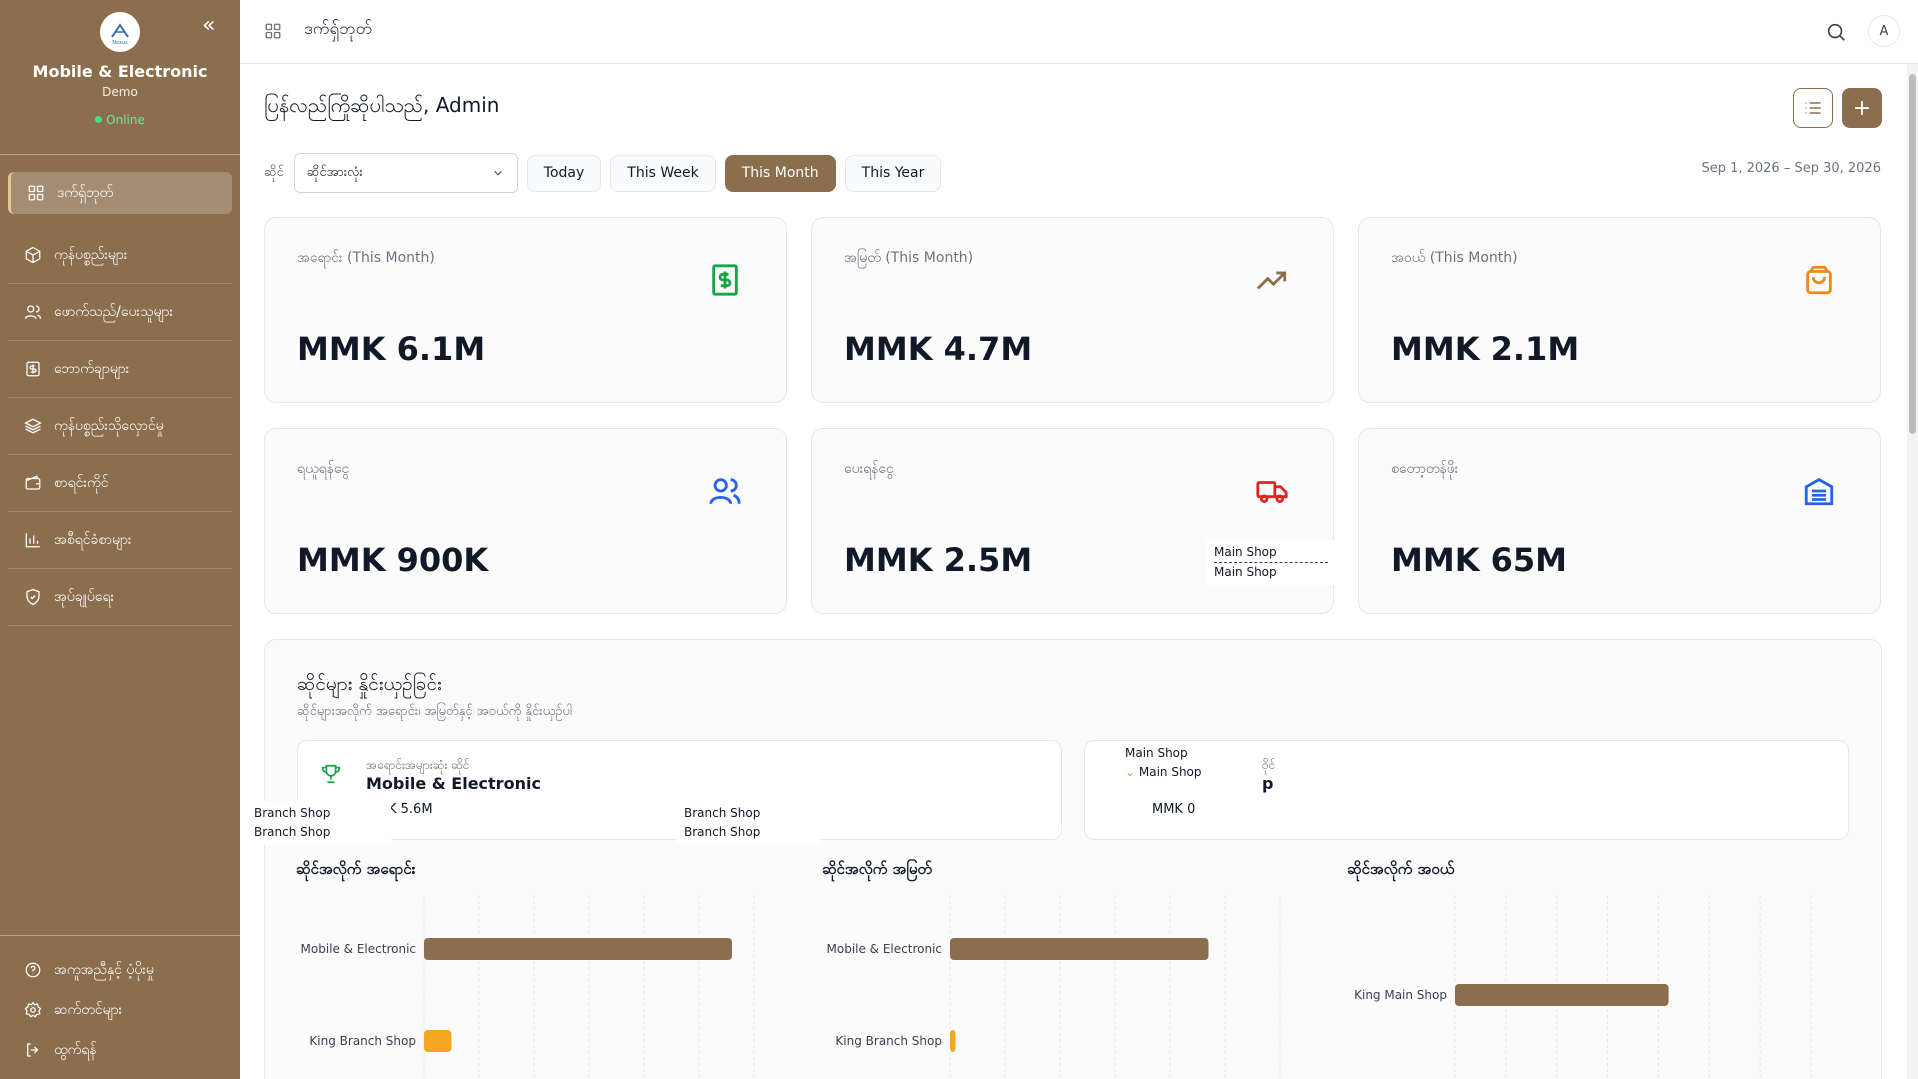 The image size is (1918, 1079). What do you see at coordinates (453, 783) in the screenshot?
I see `top-shop-name: Mobile & Electronic` at bounding box center [453, 783].